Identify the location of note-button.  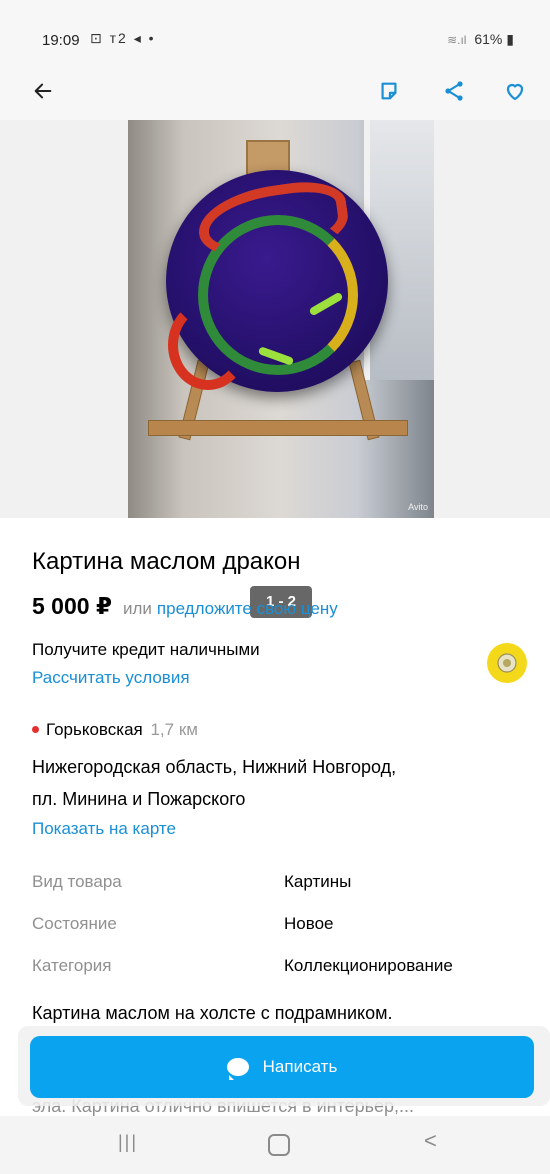
(389, 91).